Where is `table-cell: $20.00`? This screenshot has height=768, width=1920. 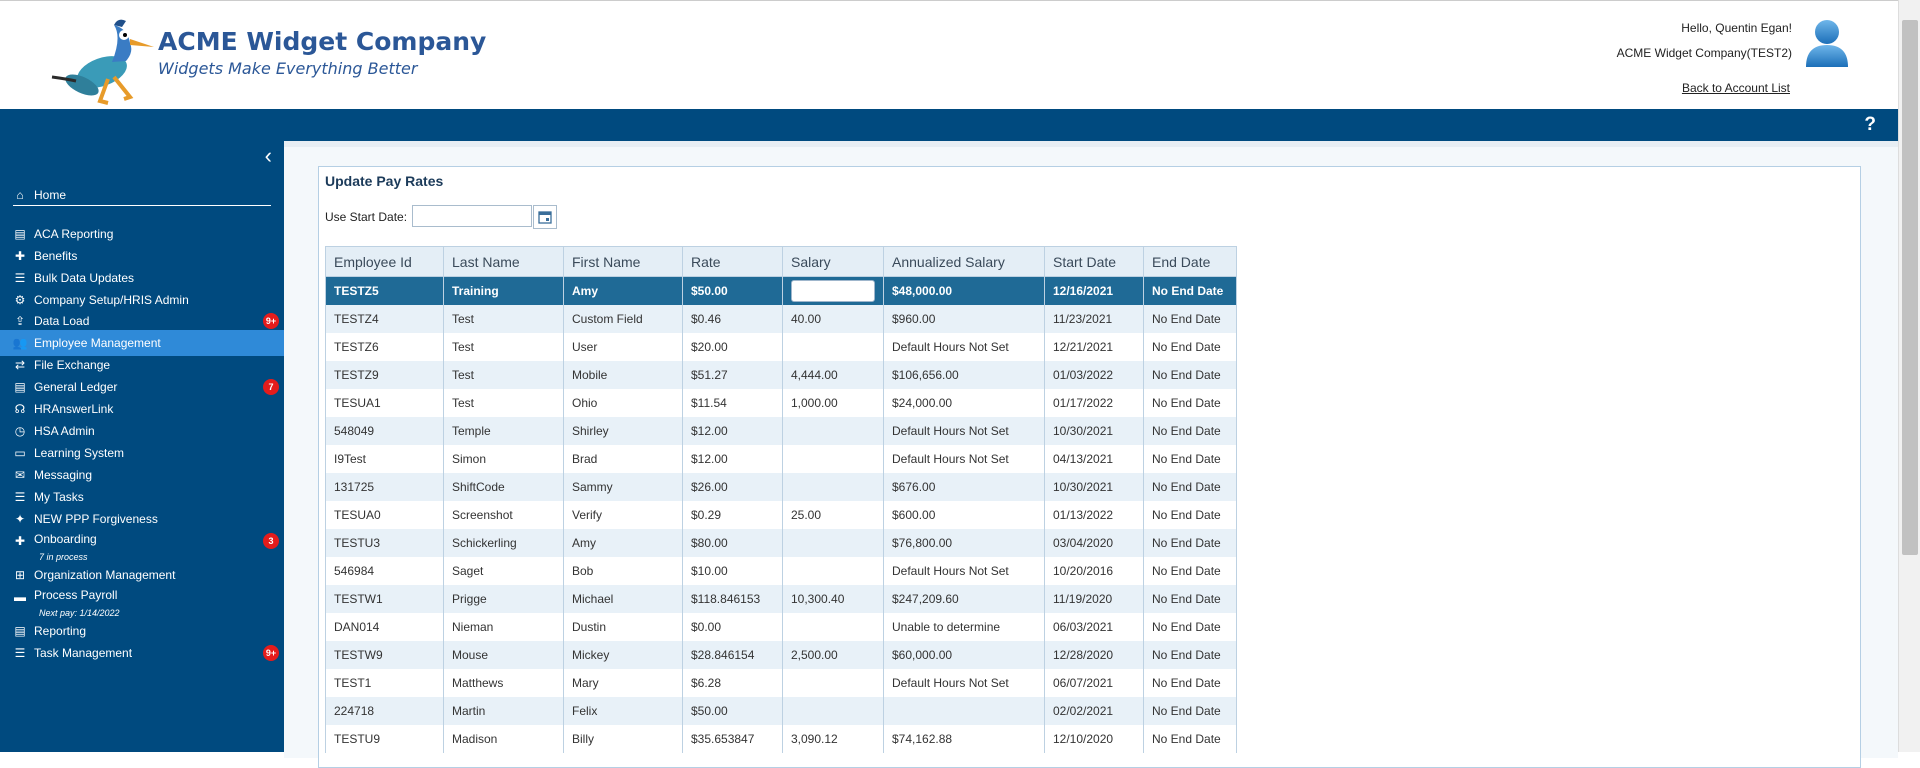
table-cell: $20.00 is located at coordinates (732, 347).